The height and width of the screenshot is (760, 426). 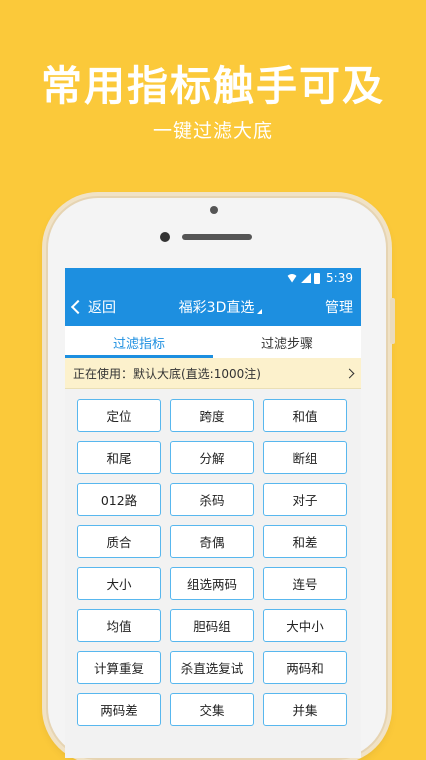 I want to click on promo-subline: 一键过滤大底, so click(x=212, y=131).